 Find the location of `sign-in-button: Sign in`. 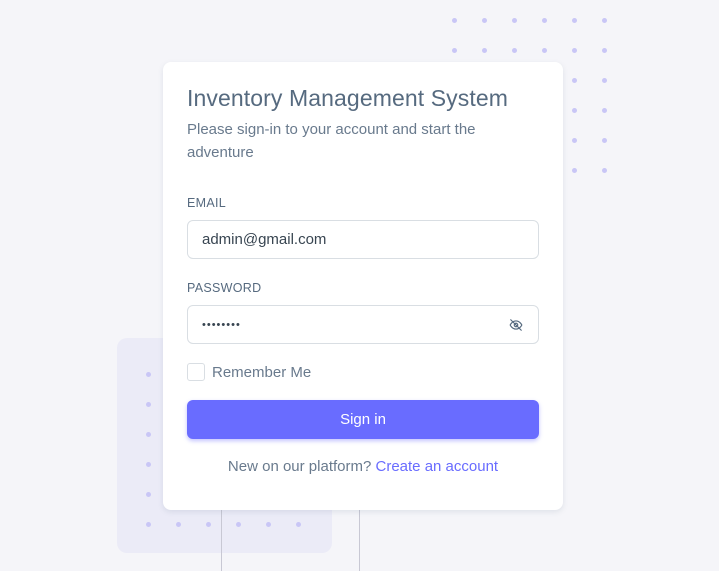

sign-in-button: Sign in is located at coordinates (363, 419).